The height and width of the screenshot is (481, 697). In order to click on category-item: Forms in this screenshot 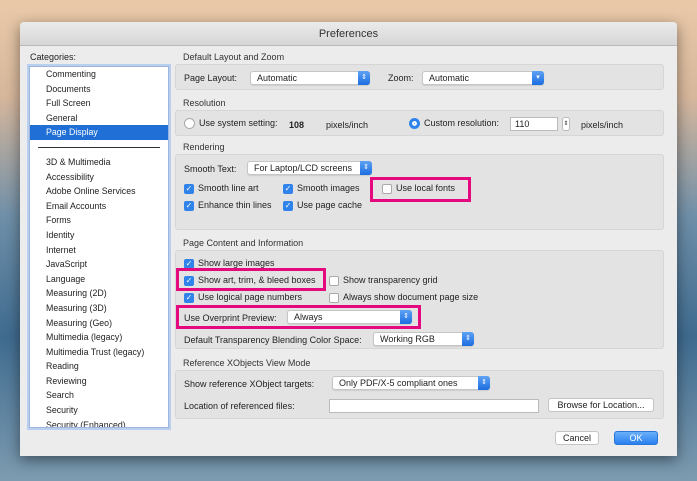, I will do `click(99, 220)`.